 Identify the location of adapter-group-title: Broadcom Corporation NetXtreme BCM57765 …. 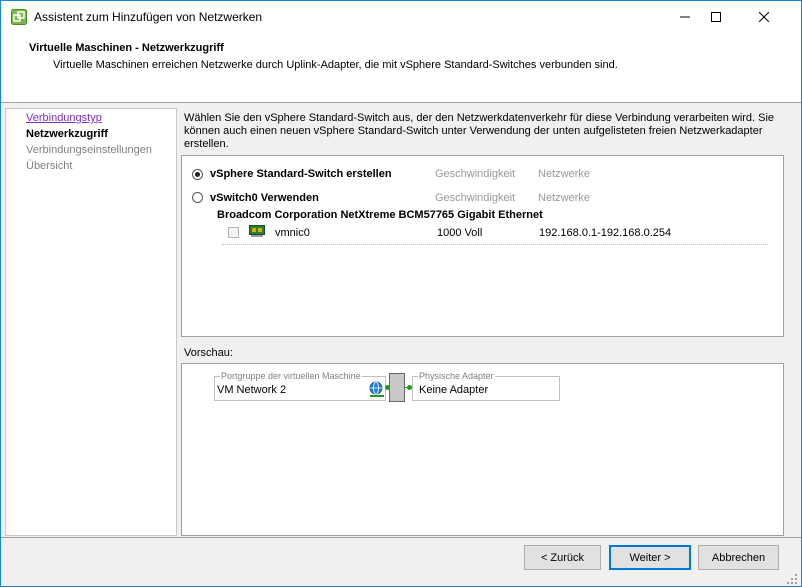
(380, 215).